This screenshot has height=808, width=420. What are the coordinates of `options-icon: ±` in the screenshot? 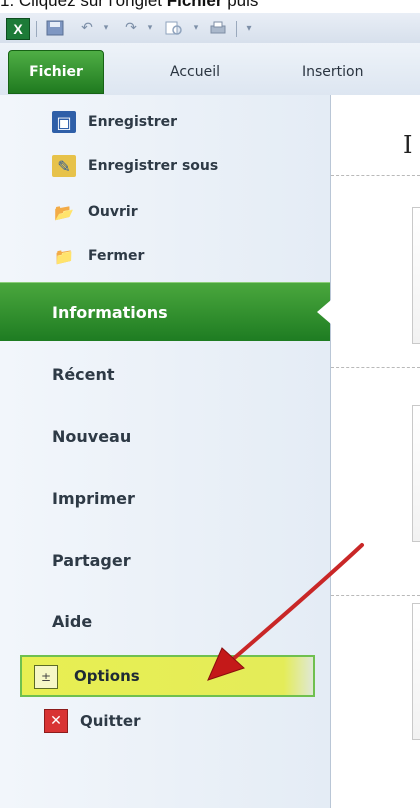 It's located at (46, 677).